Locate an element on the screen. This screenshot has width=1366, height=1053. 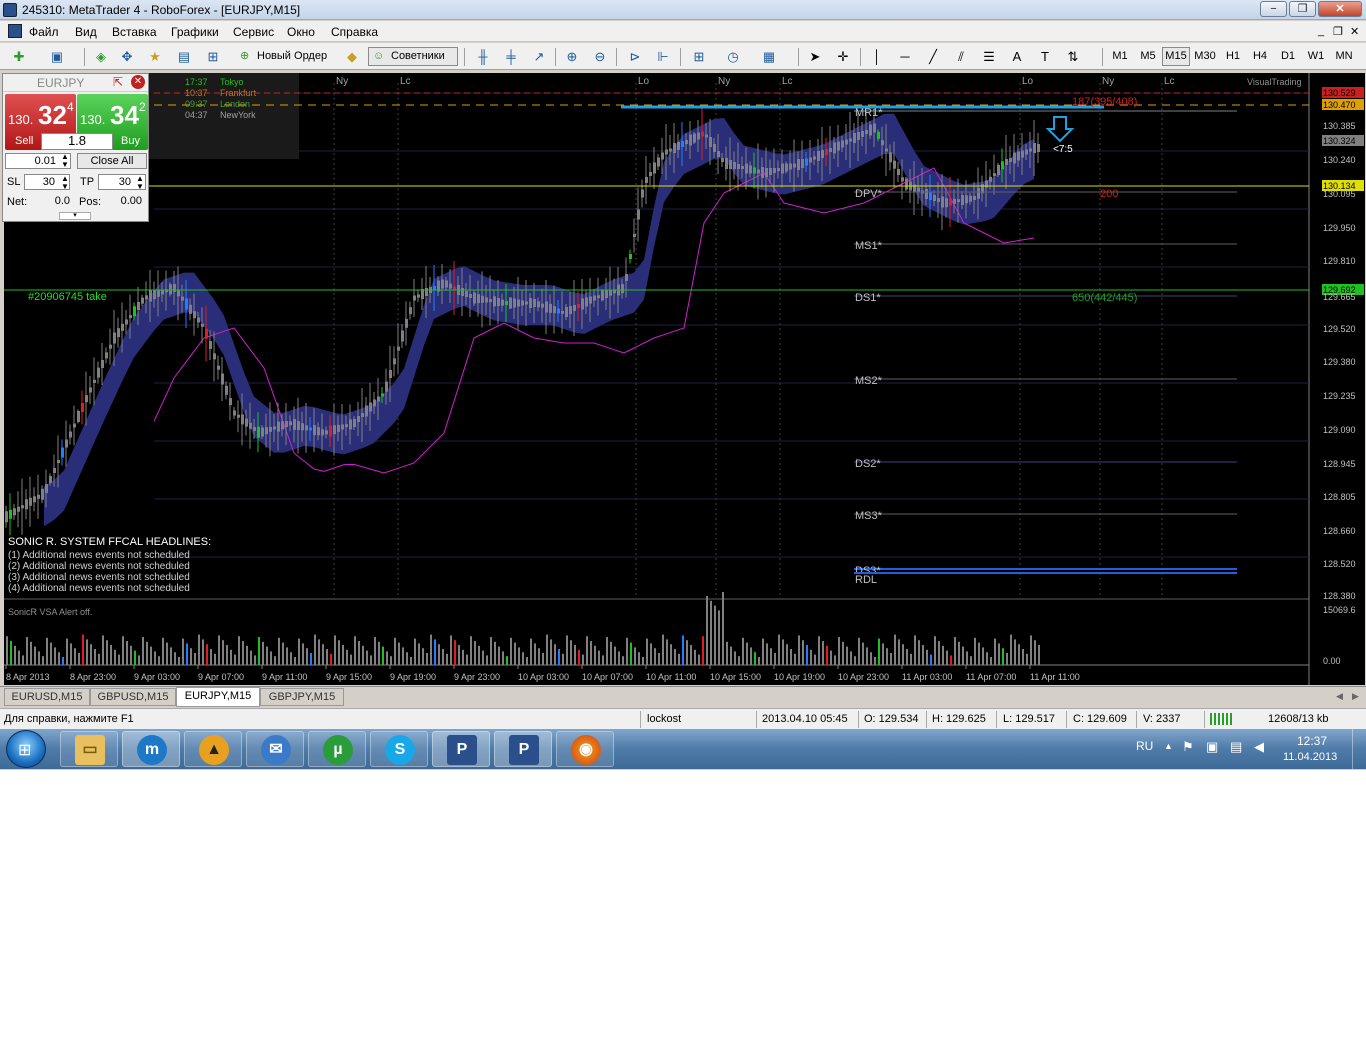
tf-m15: M15 is located at coordinates (1176, 56).